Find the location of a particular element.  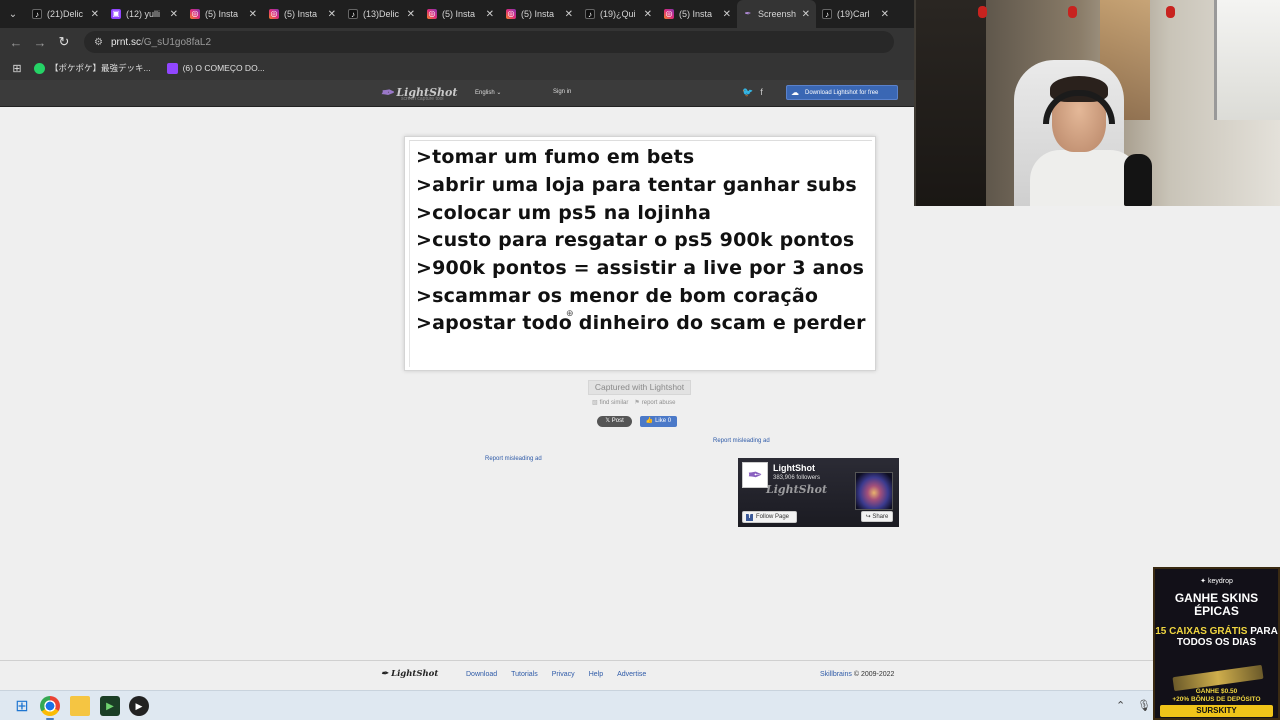

footer-logo-text: LightShot is located at coordinates (415, 674).